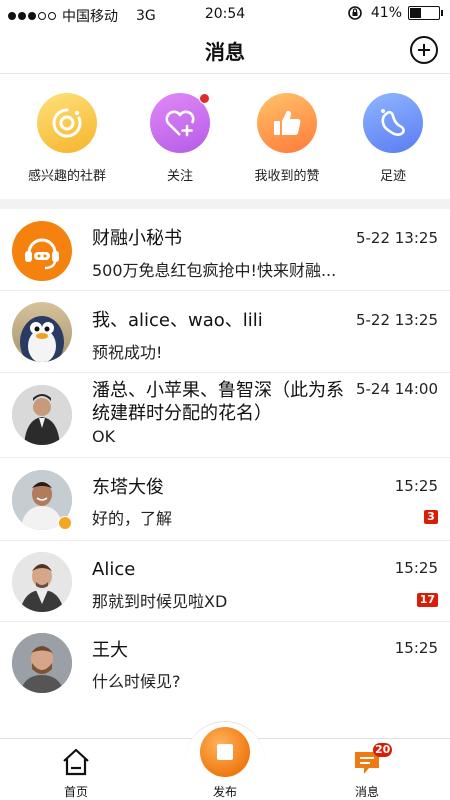 This screenshot has width=450, height=800. I want to click on tab-label: 发布, so click(224, 792).